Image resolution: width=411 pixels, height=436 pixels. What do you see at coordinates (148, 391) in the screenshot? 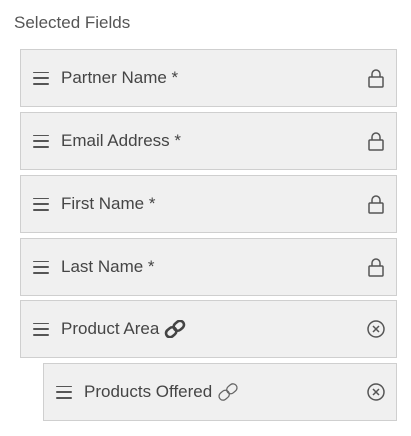
I see `field-label: Products Offered` at bounding box center [148, 391].